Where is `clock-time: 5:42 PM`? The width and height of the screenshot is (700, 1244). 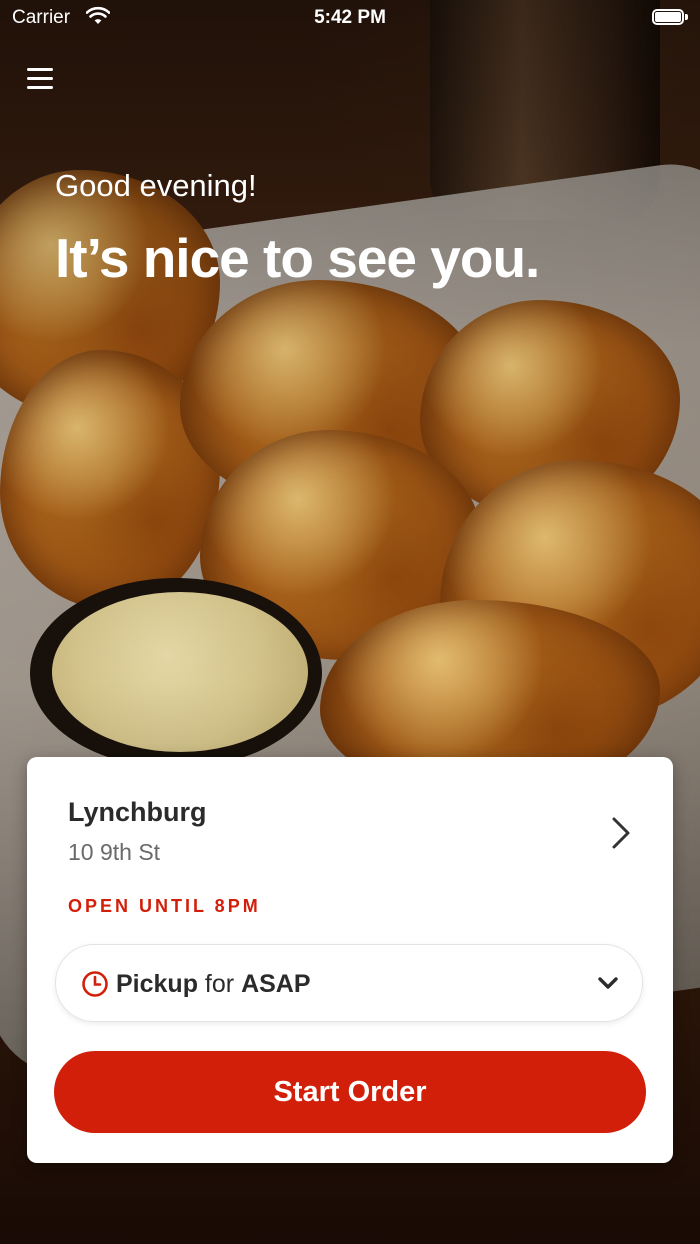 clock-time: 5:42 PM is located at coordinates (350, 17).